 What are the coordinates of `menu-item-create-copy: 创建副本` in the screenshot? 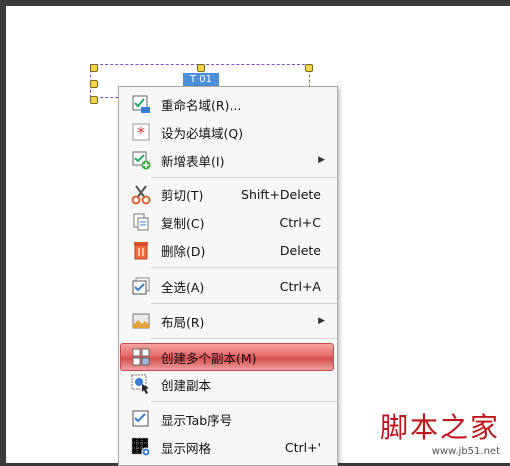 It's located at (228, 384).